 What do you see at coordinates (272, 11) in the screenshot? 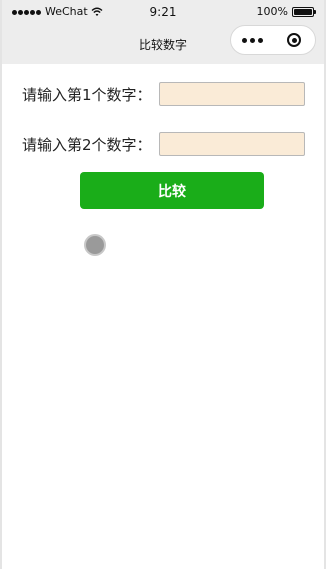
I see `battery-percent: 100%` at bounding box center [272, 11].